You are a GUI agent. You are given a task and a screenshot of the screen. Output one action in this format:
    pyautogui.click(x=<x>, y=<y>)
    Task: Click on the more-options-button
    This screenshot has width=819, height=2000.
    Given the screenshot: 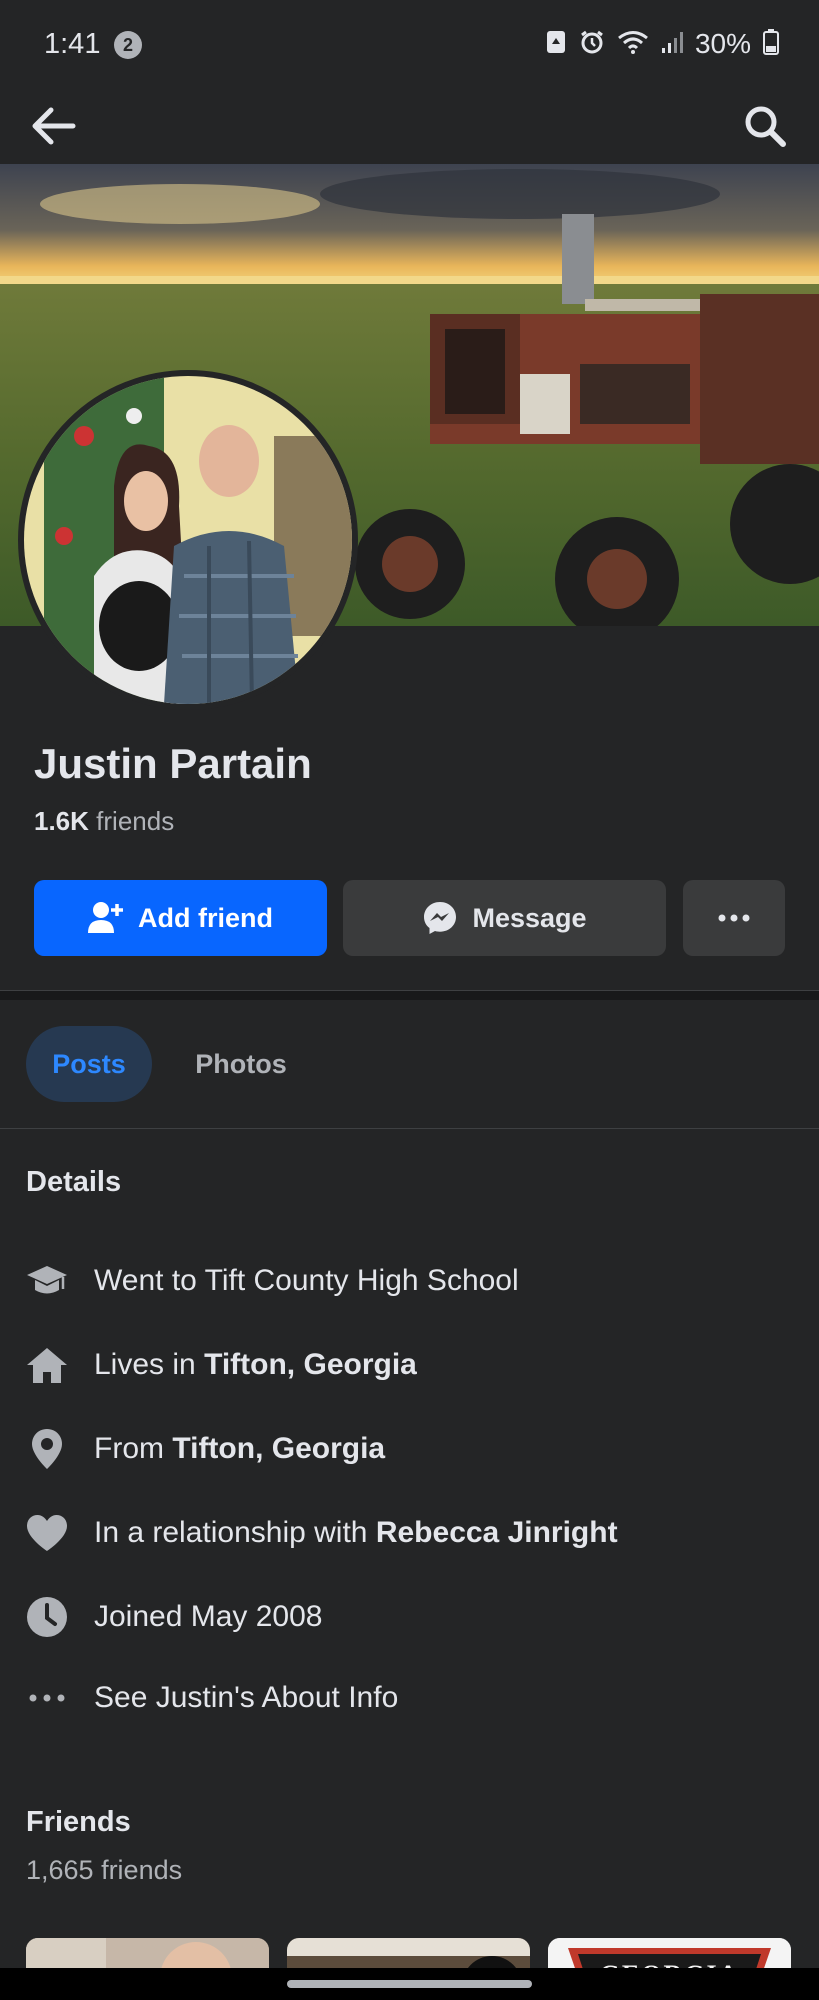 What is the action you would take?
    pyautogui.click(x=734, y=918)
    